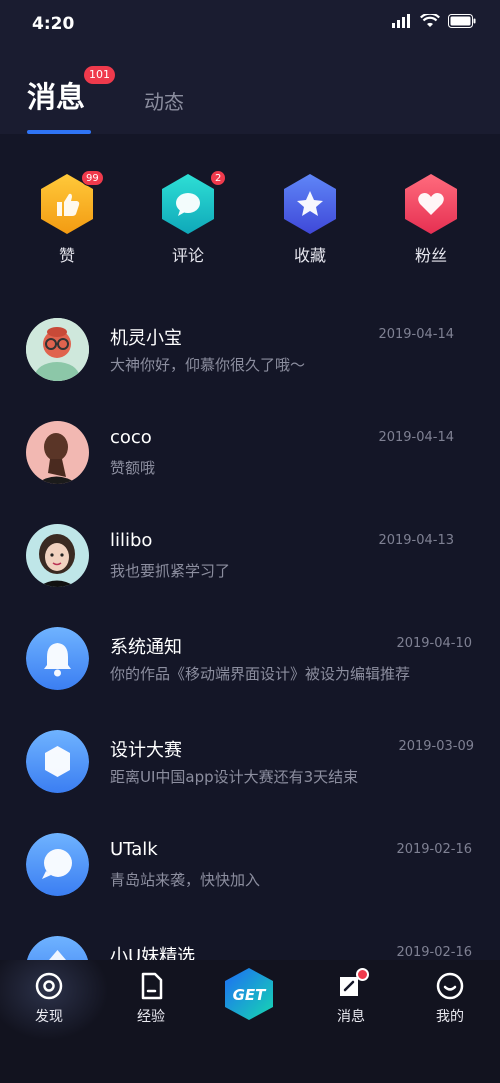 This screenshot has width=500, height=1083. Describe the element at coordinates (431, 204) in the screenshot. I see `heart-icon` at that location.